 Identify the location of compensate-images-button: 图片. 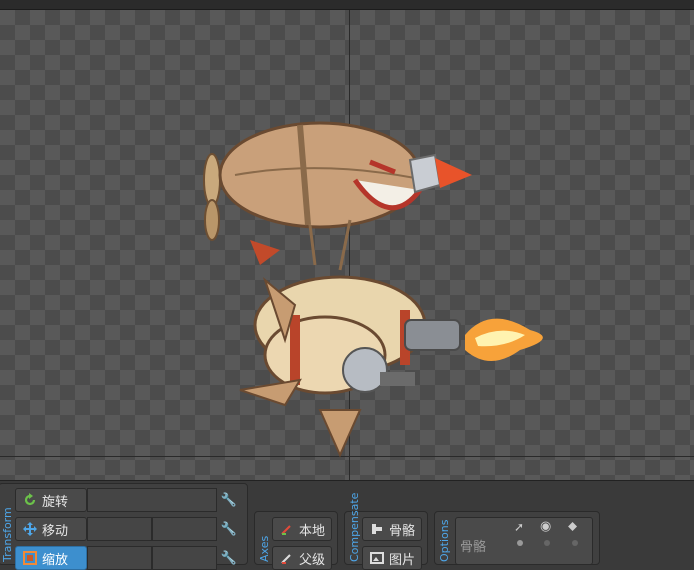
(392, 558).